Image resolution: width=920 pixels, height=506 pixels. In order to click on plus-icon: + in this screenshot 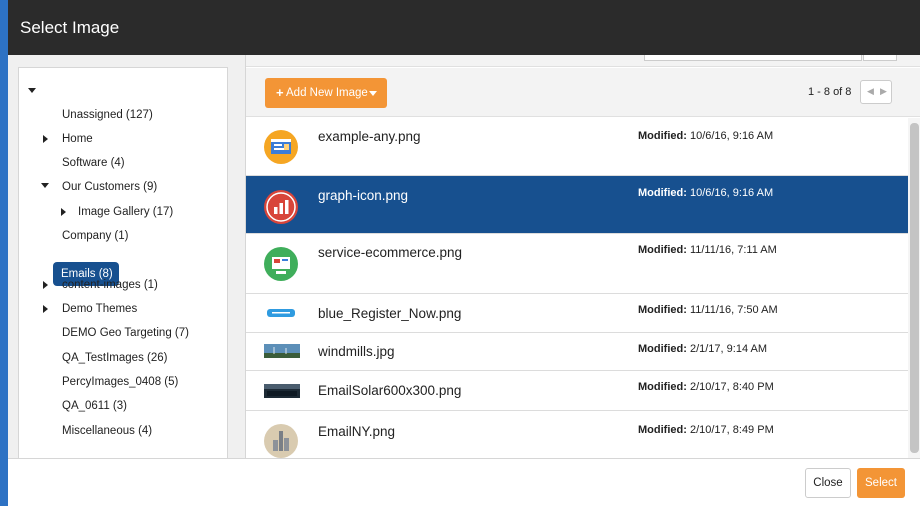, I will do `click(280, 92)`.